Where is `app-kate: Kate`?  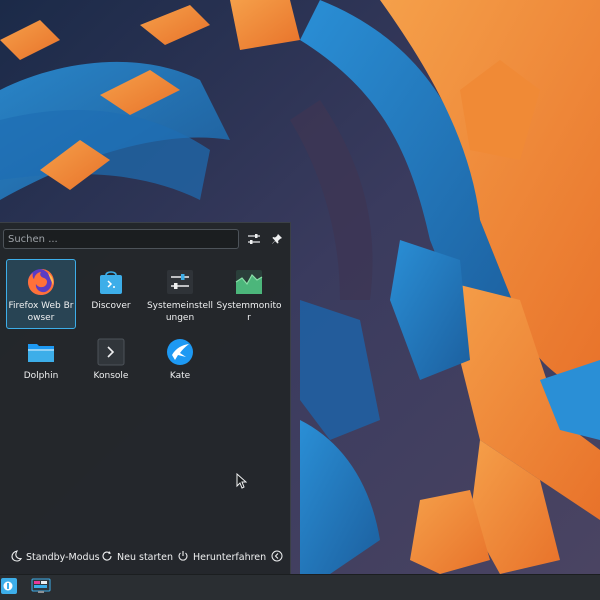 app-kate: Kate is located at coordinates (180, 364).